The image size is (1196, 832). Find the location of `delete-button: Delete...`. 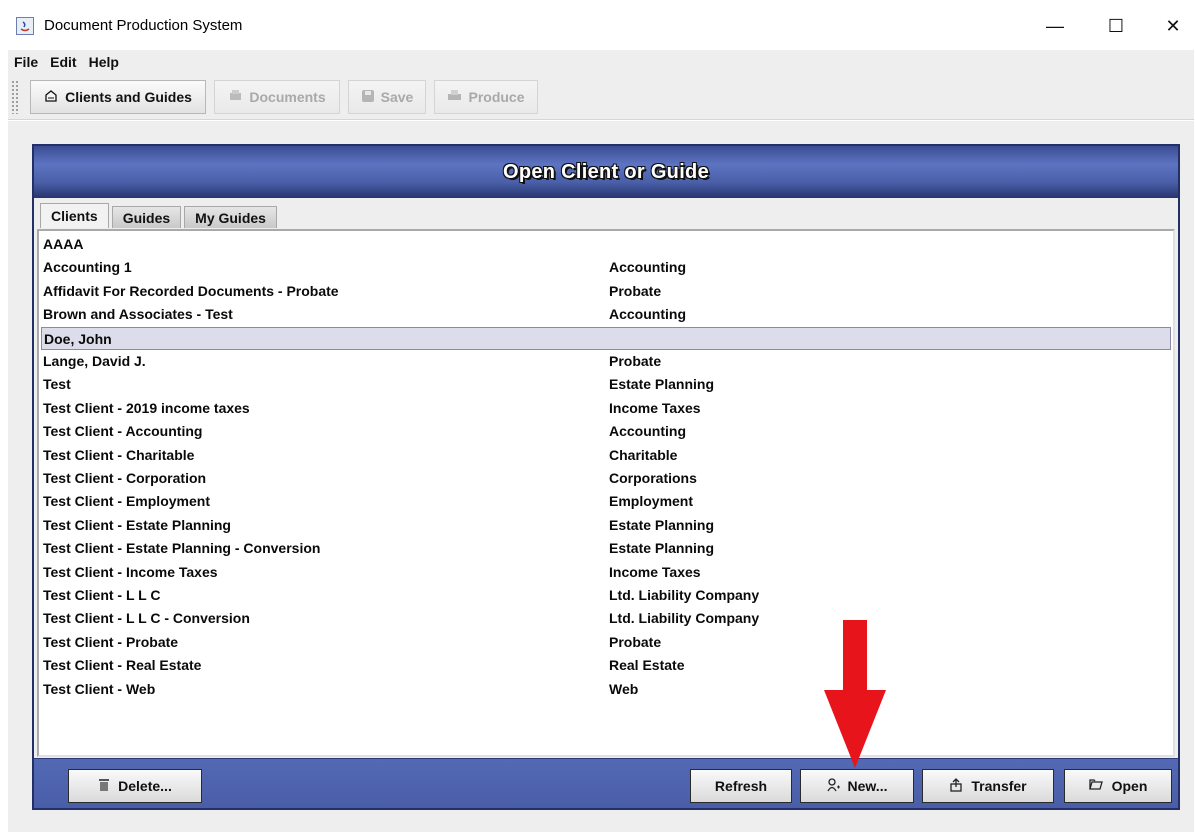

delete-button: Delete... is located at coordinates (135, 786).